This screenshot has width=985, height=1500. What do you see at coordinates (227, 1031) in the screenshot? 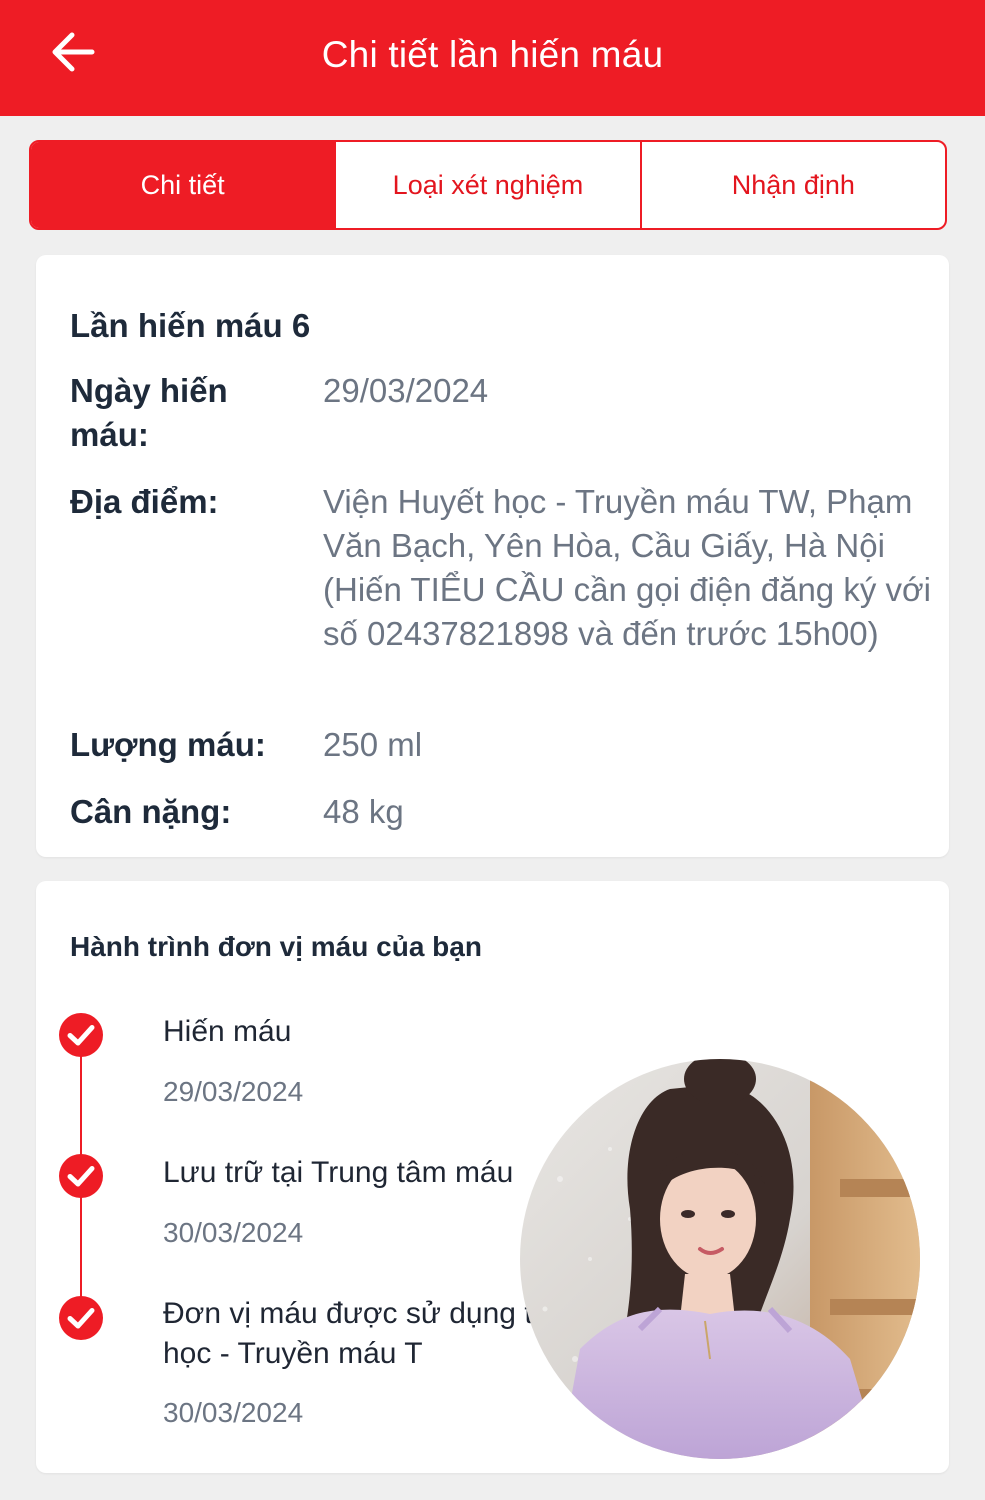
I see `step-label: Hiến máu` at bounding box center [227, 1031].